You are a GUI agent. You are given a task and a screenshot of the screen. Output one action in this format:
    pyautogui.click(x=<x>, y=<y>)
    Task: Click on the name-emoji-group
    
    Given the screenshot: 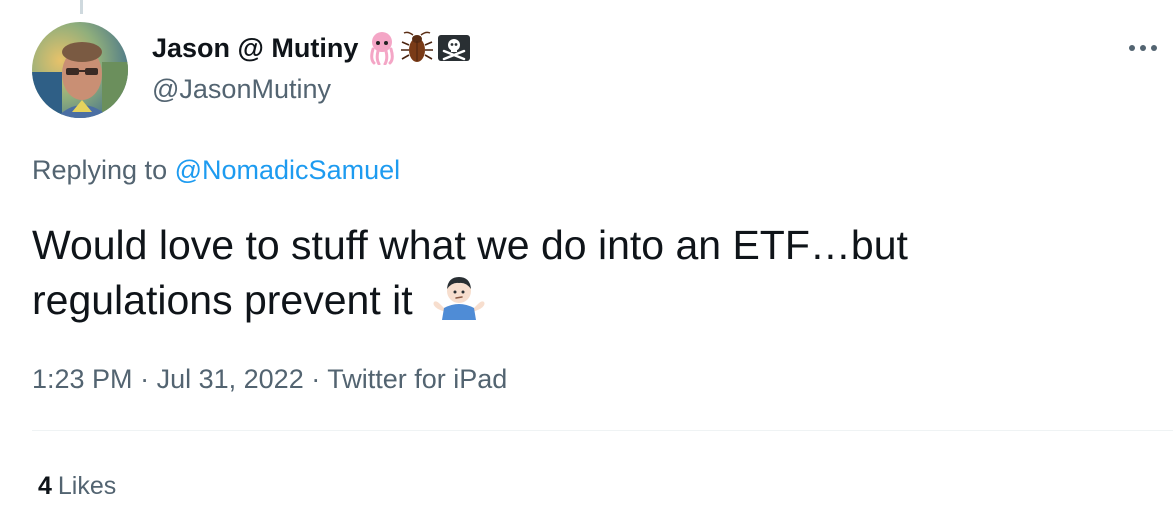 What is the action you would take?
    pyautogui.click(x=419, y=48)
    